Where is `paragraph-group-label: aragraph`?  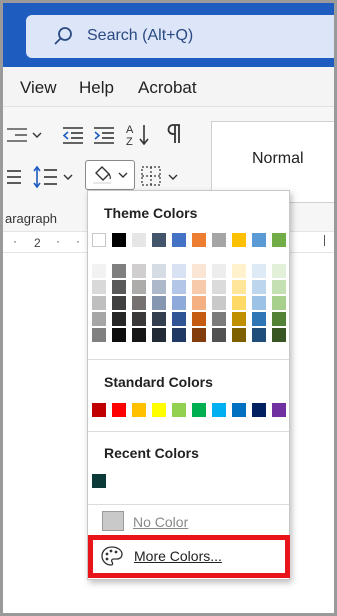 paragraph-group-label: aragraph is located at coordinates (31, 218).